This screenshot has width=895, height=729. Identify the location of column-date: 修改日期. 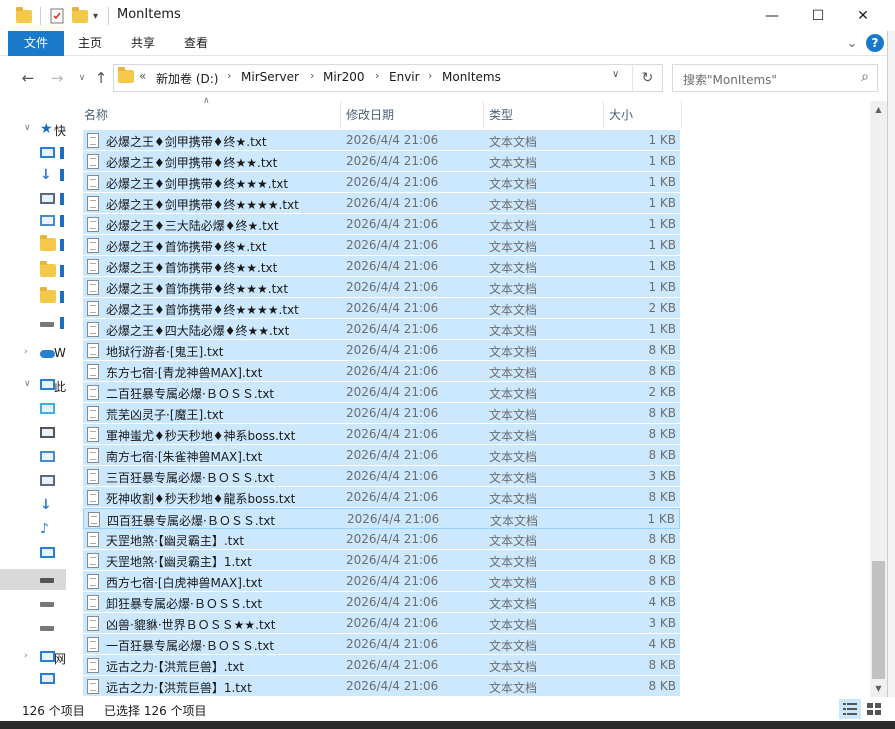
(411, 115).